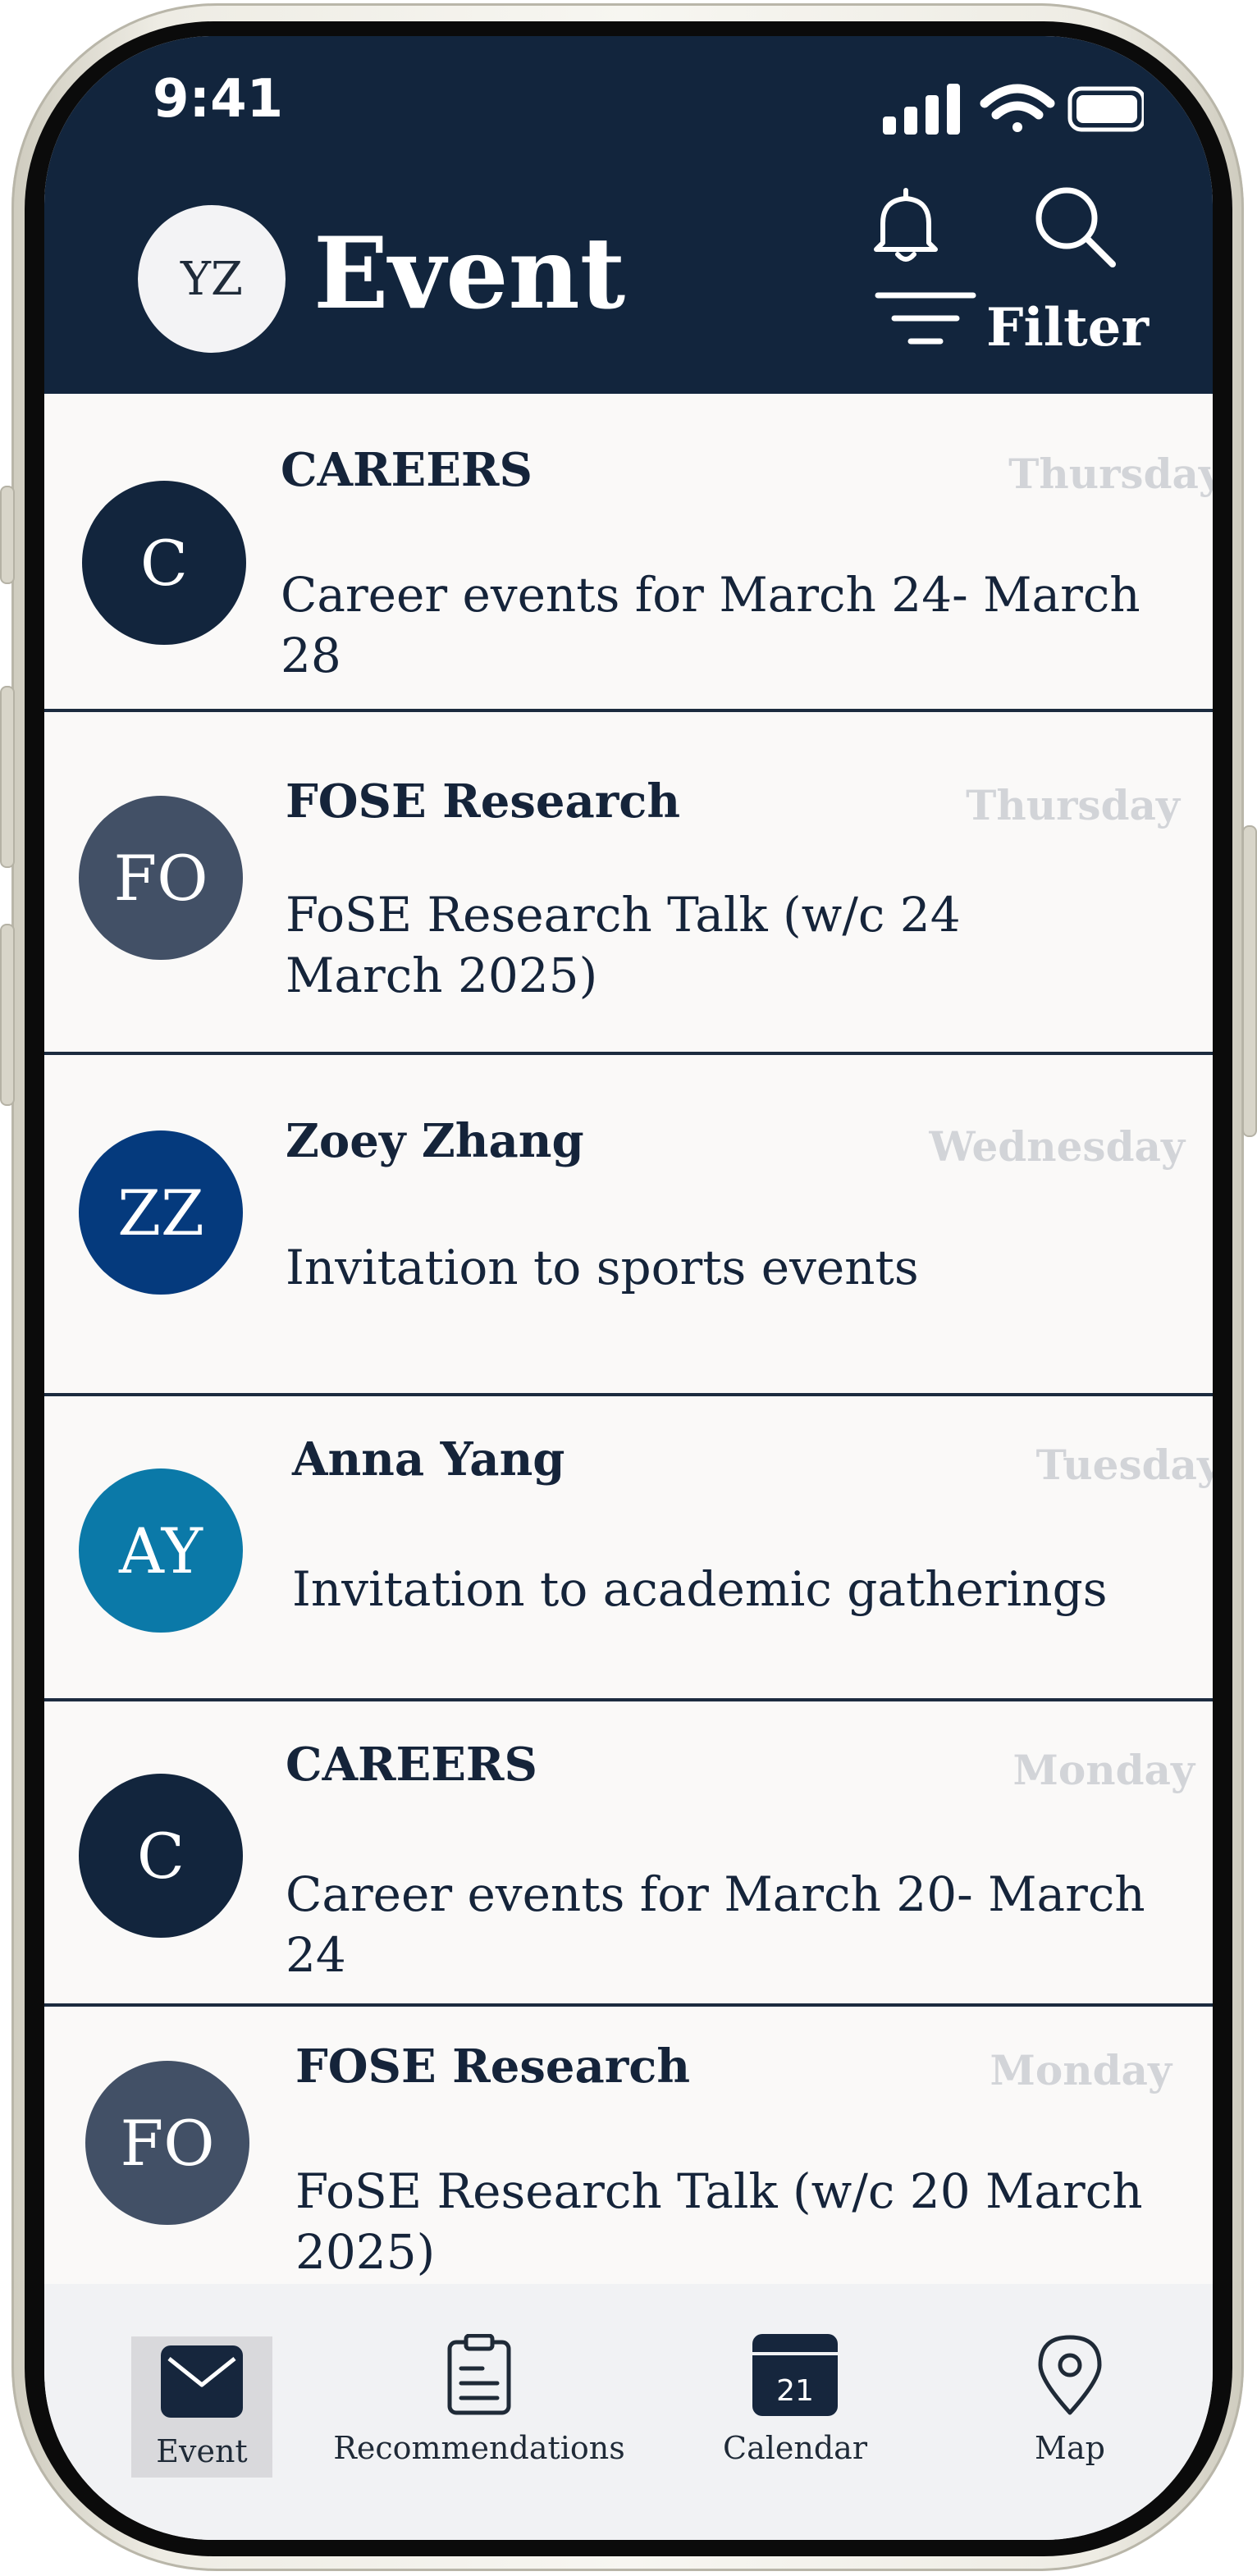 This screenshot has width=1257, height=2576. Describe the element at coordinates (1057, 1146) in the screenshot. I see `event-day: Wednesday` at that location.